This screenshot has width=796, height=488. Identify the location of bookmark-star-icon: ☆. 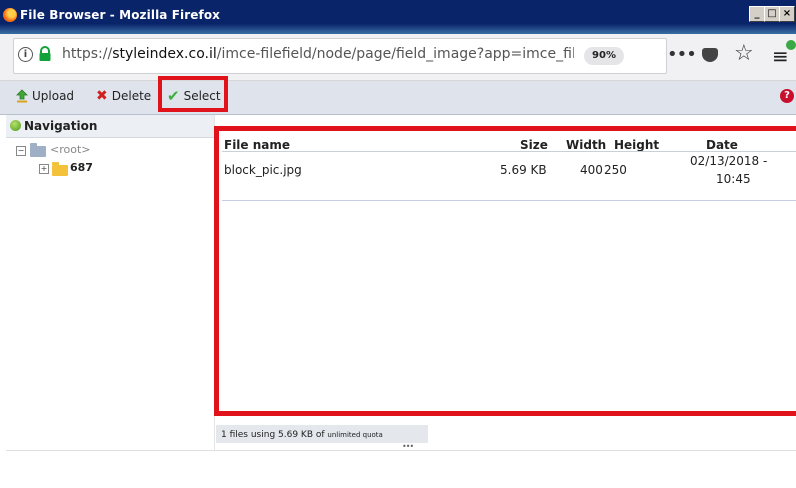
(744, 53).